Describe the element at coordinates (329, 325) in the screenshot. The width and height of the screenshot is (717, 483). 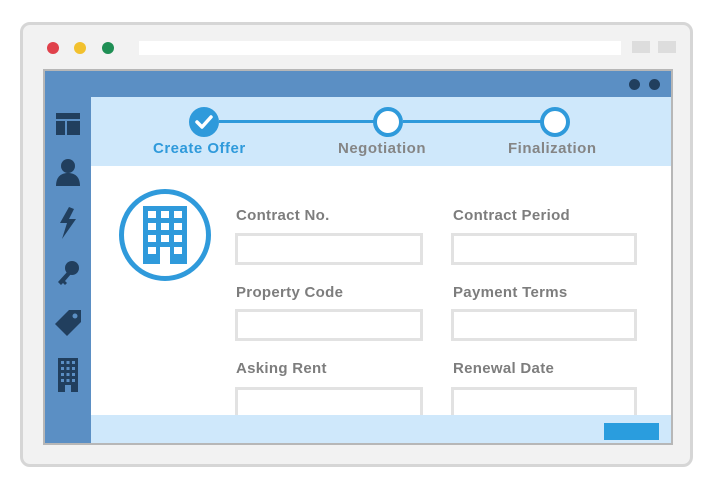
I see `property-code-field` at that location.